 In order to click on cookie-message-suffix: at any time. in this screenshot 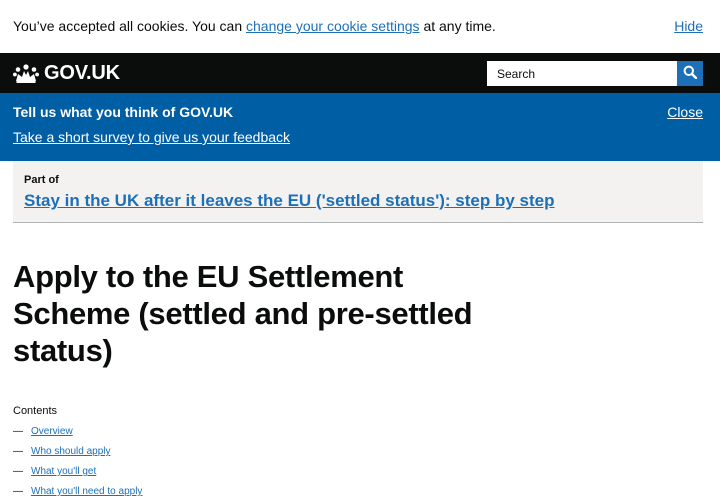, I will do `click(457, 26)`.